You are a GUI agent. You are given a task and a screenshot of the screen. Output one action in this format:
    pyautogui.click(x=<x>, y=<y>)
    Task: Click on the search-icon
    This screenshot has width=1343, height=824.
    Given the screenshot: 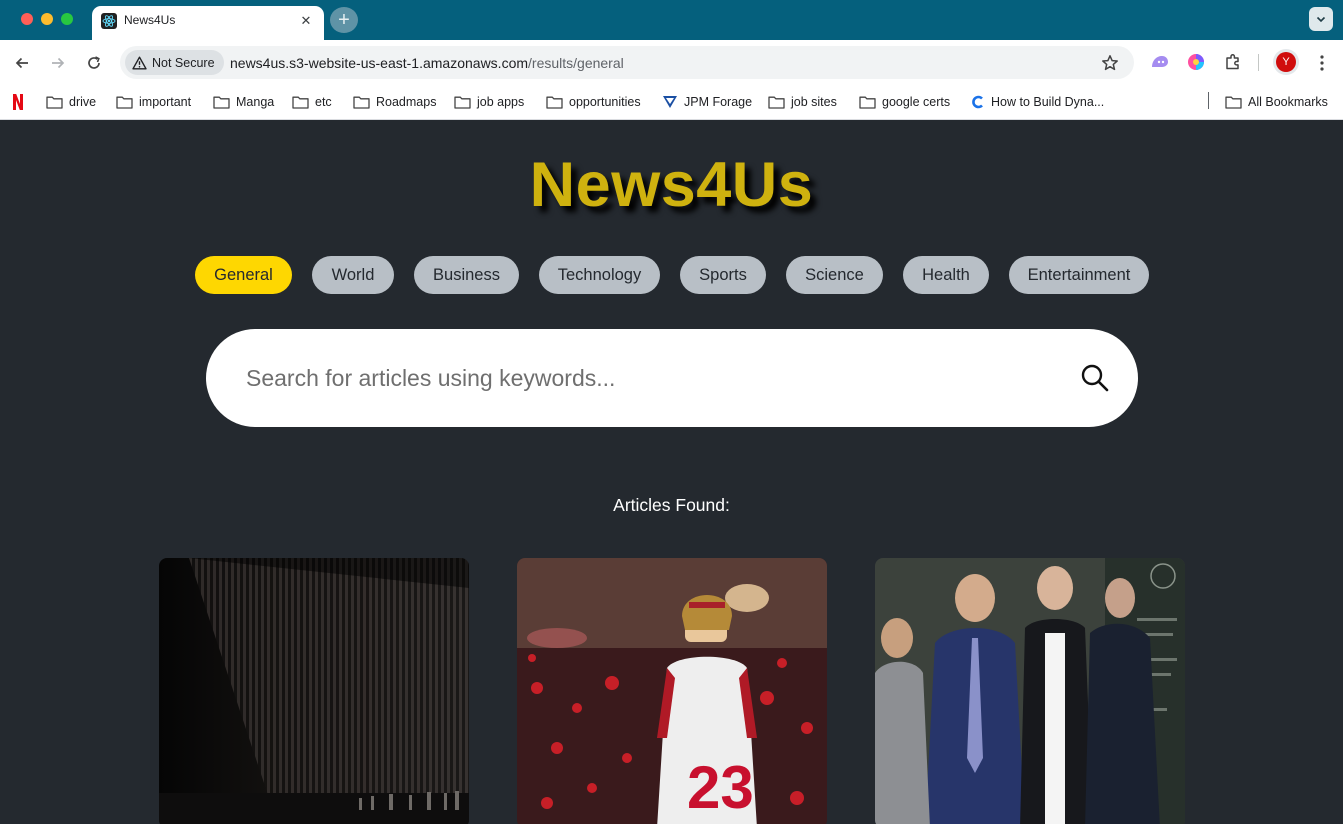 What is the action you would take?
    pyautogui.click(x=1095, y=378)
    